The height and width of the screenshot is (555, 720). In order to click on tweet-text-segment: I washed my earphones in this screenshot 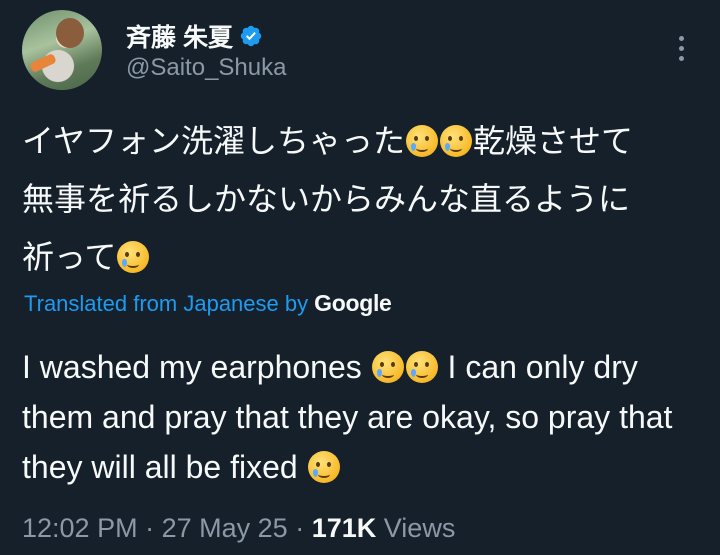, I will do `click(192, 367)`.